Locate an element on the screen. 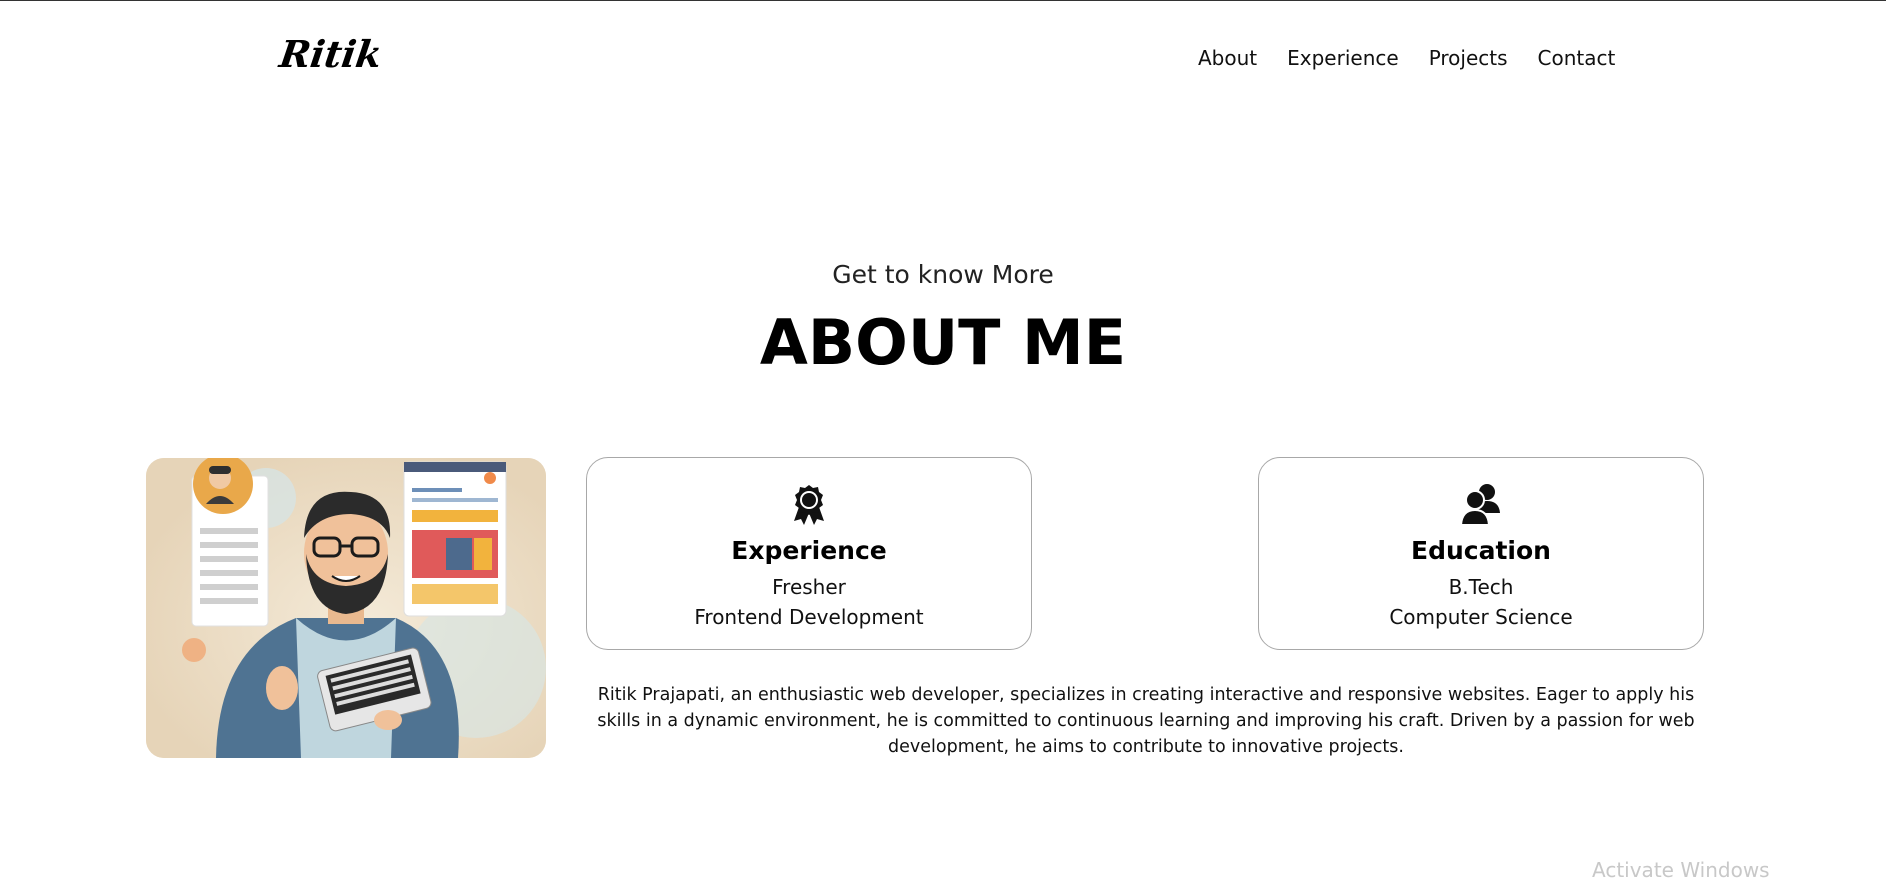  section-title: ABOUT ME is located at coordinates (943, 342).